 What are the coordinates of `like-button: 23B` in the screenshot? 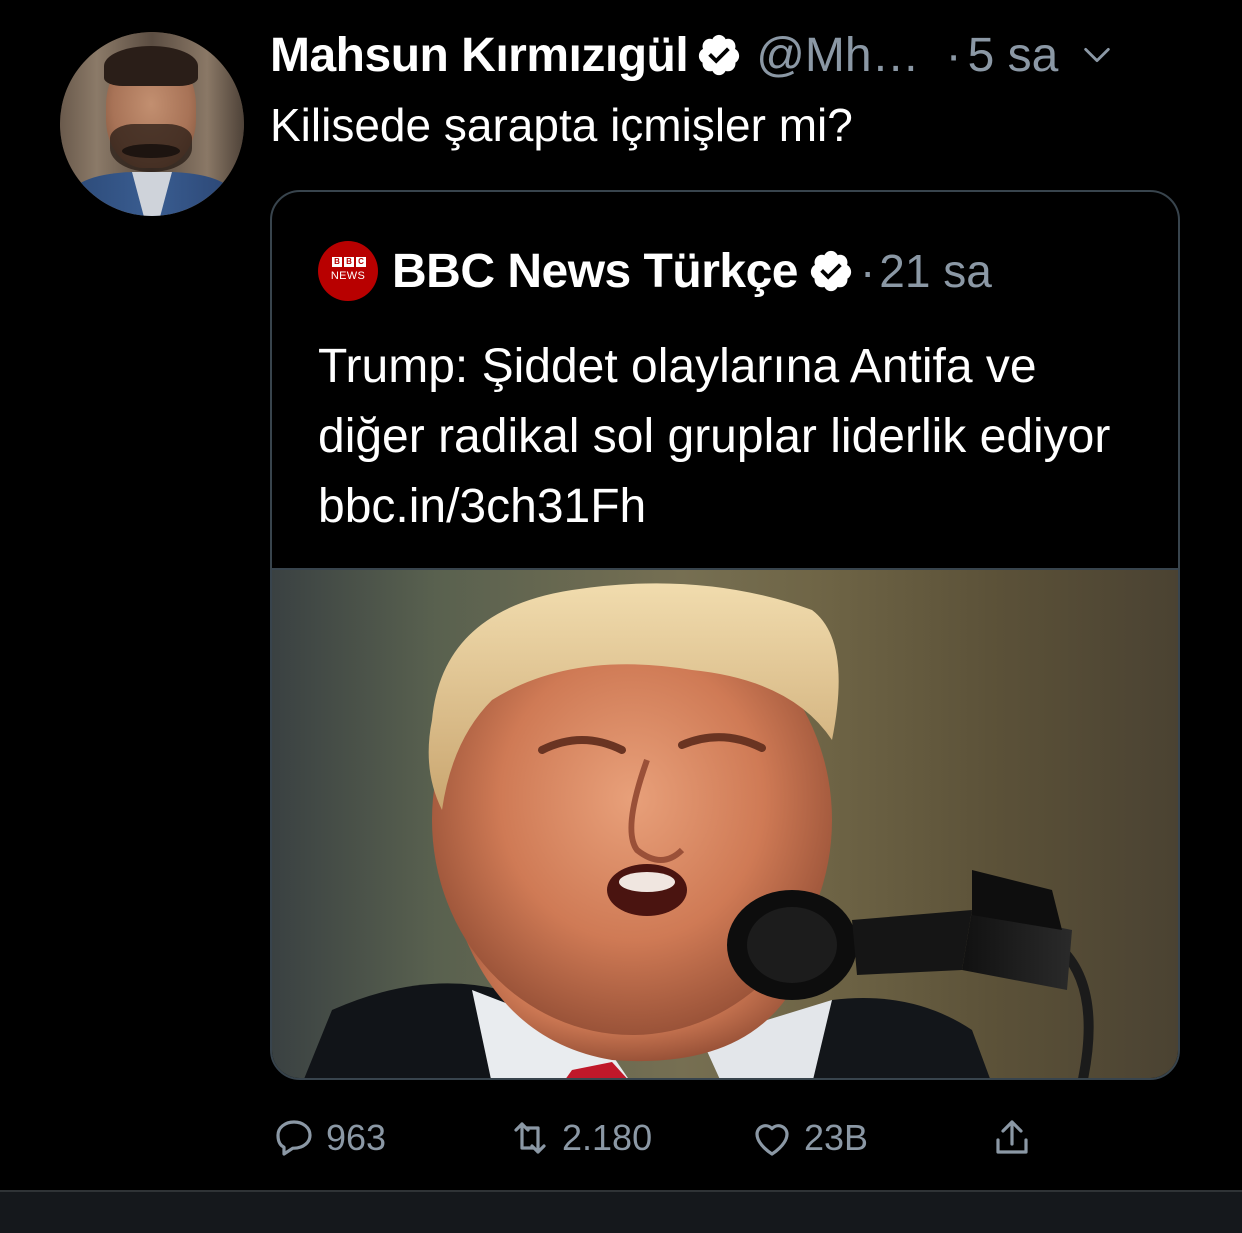 It's located at (808, 1138).